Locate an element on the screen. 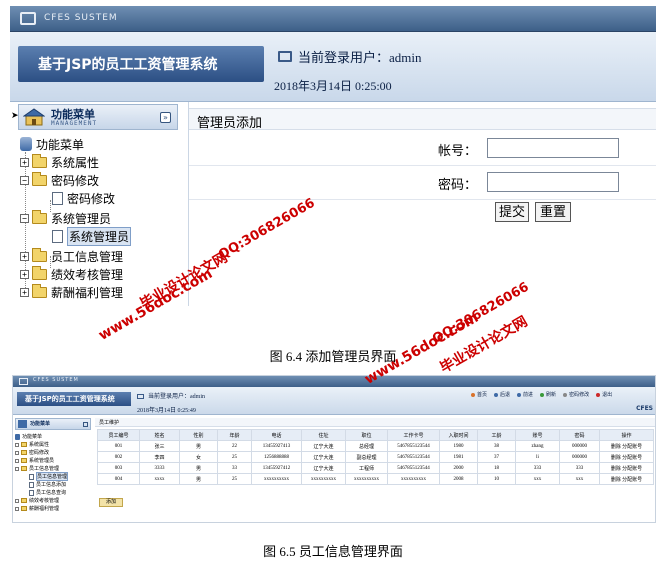 The image size is (666, 567). account-label: 帐号： is located at coordinates (457, 150).